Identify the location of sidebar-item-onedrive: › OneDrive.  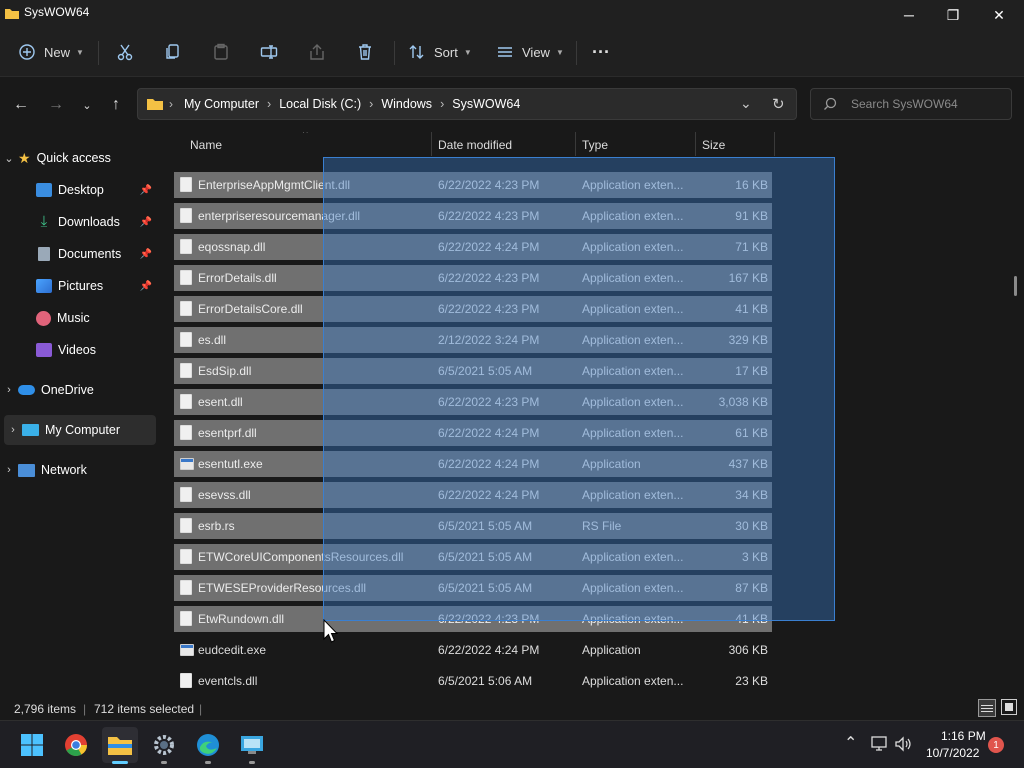
(78, 390).